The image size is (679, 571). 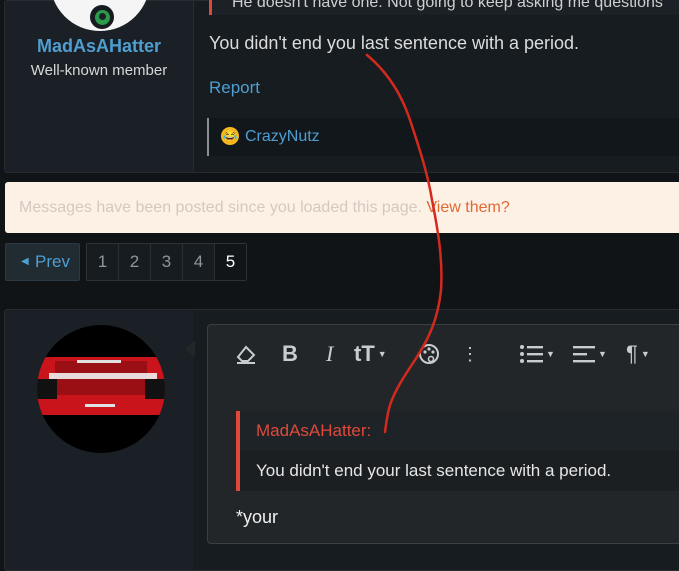 I want to click on align-icon: ▼, so click(x=590, y=354).